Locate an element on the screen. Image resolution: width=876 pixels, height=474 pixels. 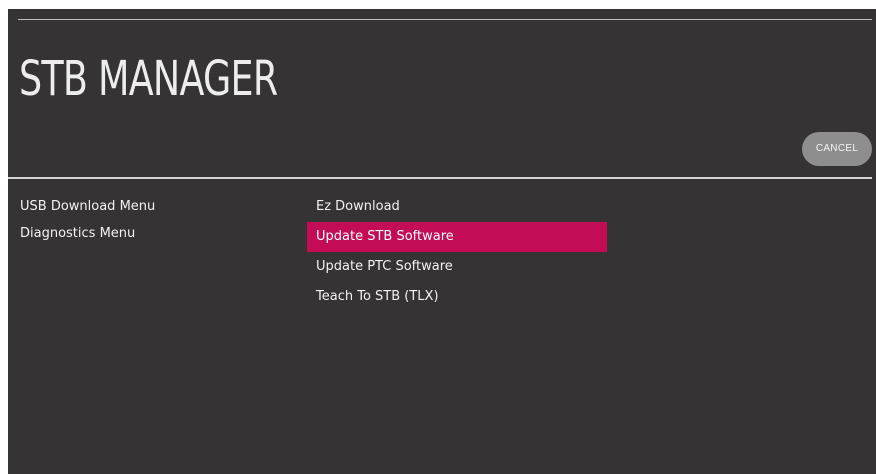
left-menu: USB Download Menu Diagnostics Menu is located at coordinates (154, 219).